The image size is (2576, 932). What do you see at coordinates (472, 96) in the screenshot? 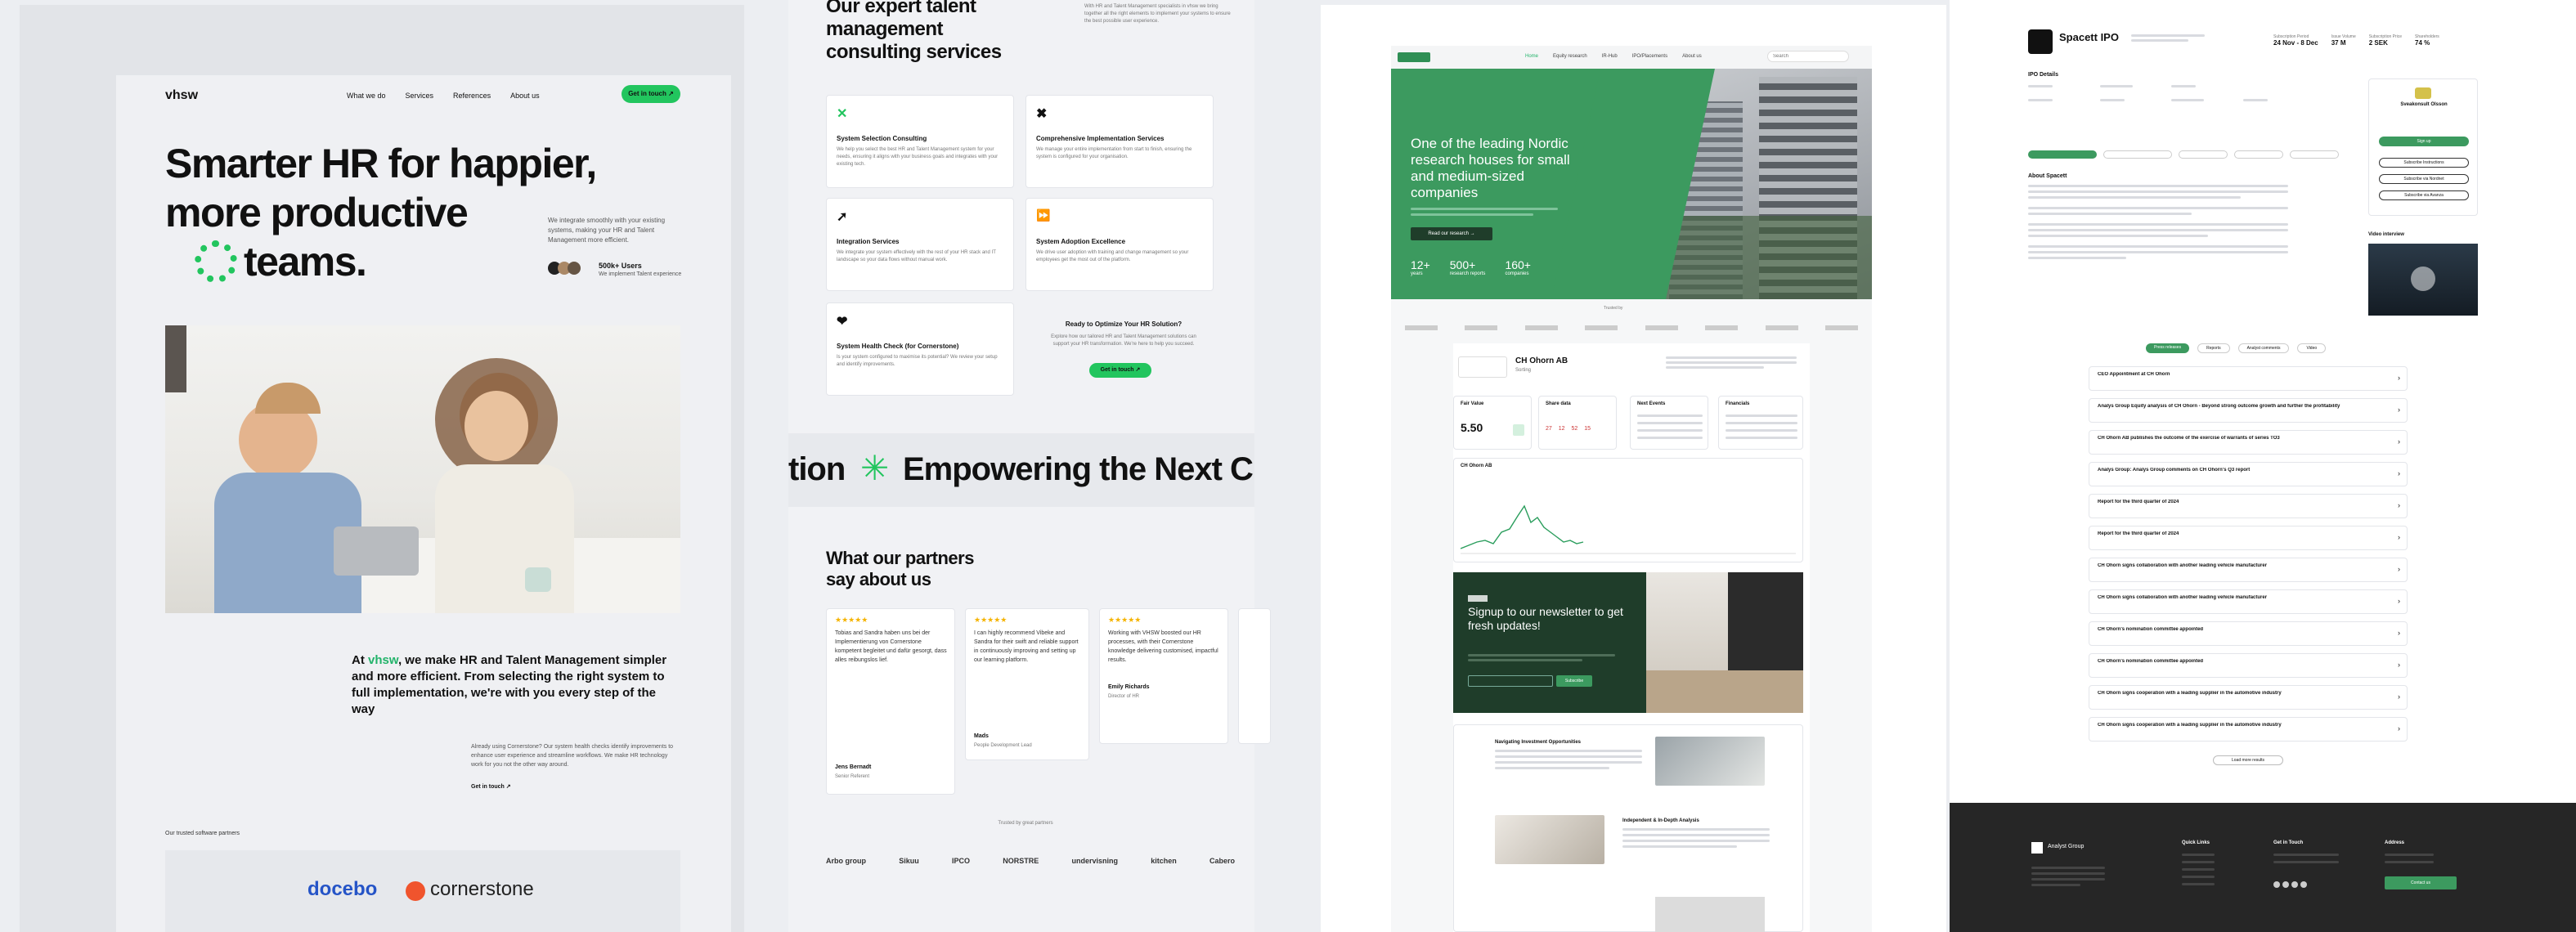
I see `nav-references: References` at bounding box center [472, 96].